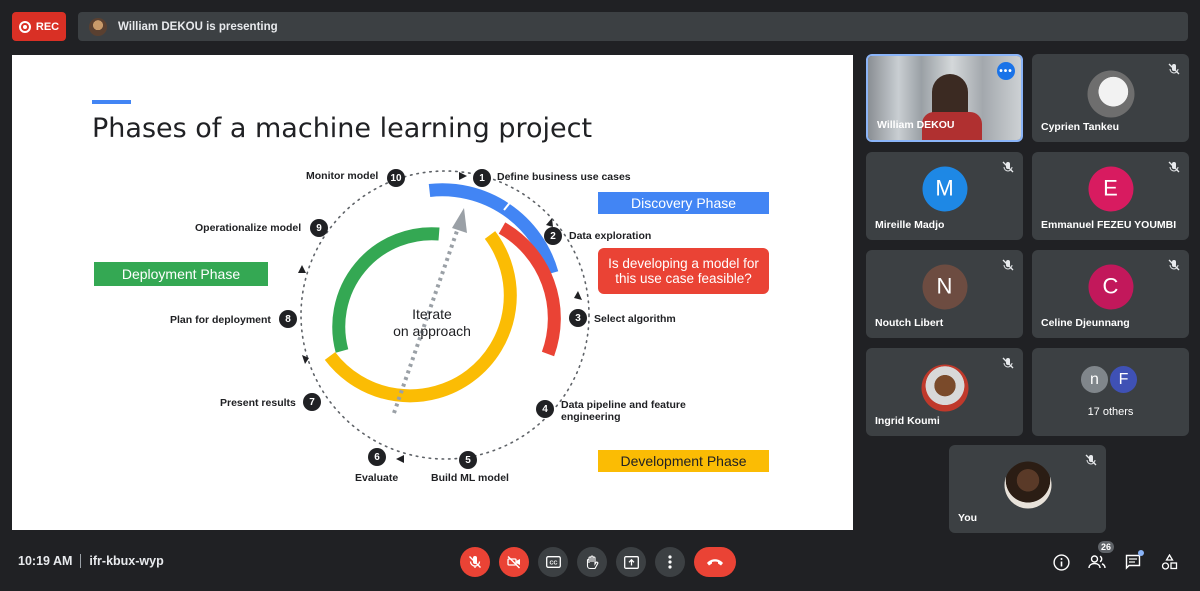  What do you see at coordinates (1080, 127) in the screenshot?
I see `participant-name: Cyprien Tankeu` at bounding box center [1080, 127].